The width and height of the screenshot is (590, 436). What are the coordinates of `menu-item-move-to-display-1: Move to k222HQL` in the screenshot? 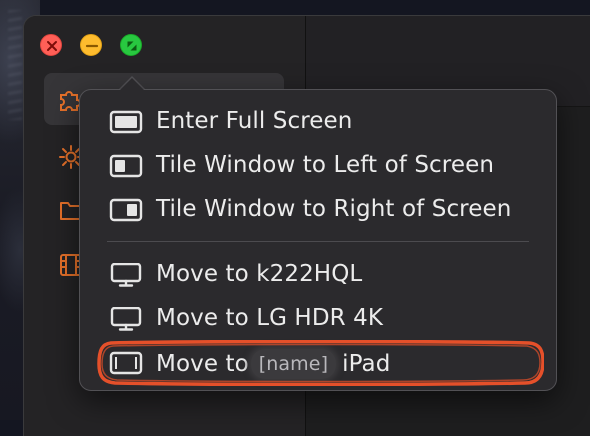 It's located at (318, 275).